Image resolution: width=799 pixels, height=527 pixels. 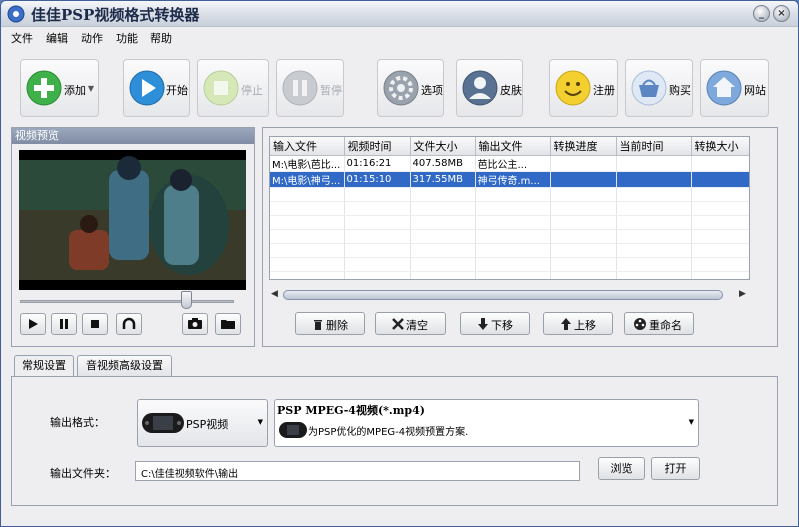 I want to click on clear-button: 清空, so click(x=410, y=323).